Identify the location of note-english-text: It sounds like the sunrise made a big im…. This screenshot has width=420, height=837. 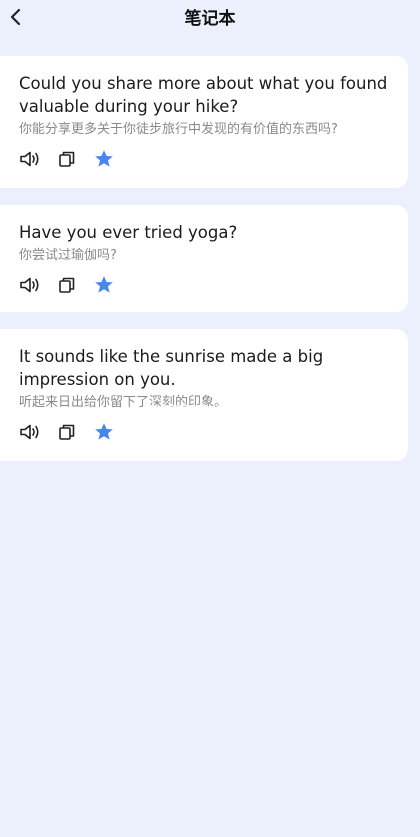
(171, 368).